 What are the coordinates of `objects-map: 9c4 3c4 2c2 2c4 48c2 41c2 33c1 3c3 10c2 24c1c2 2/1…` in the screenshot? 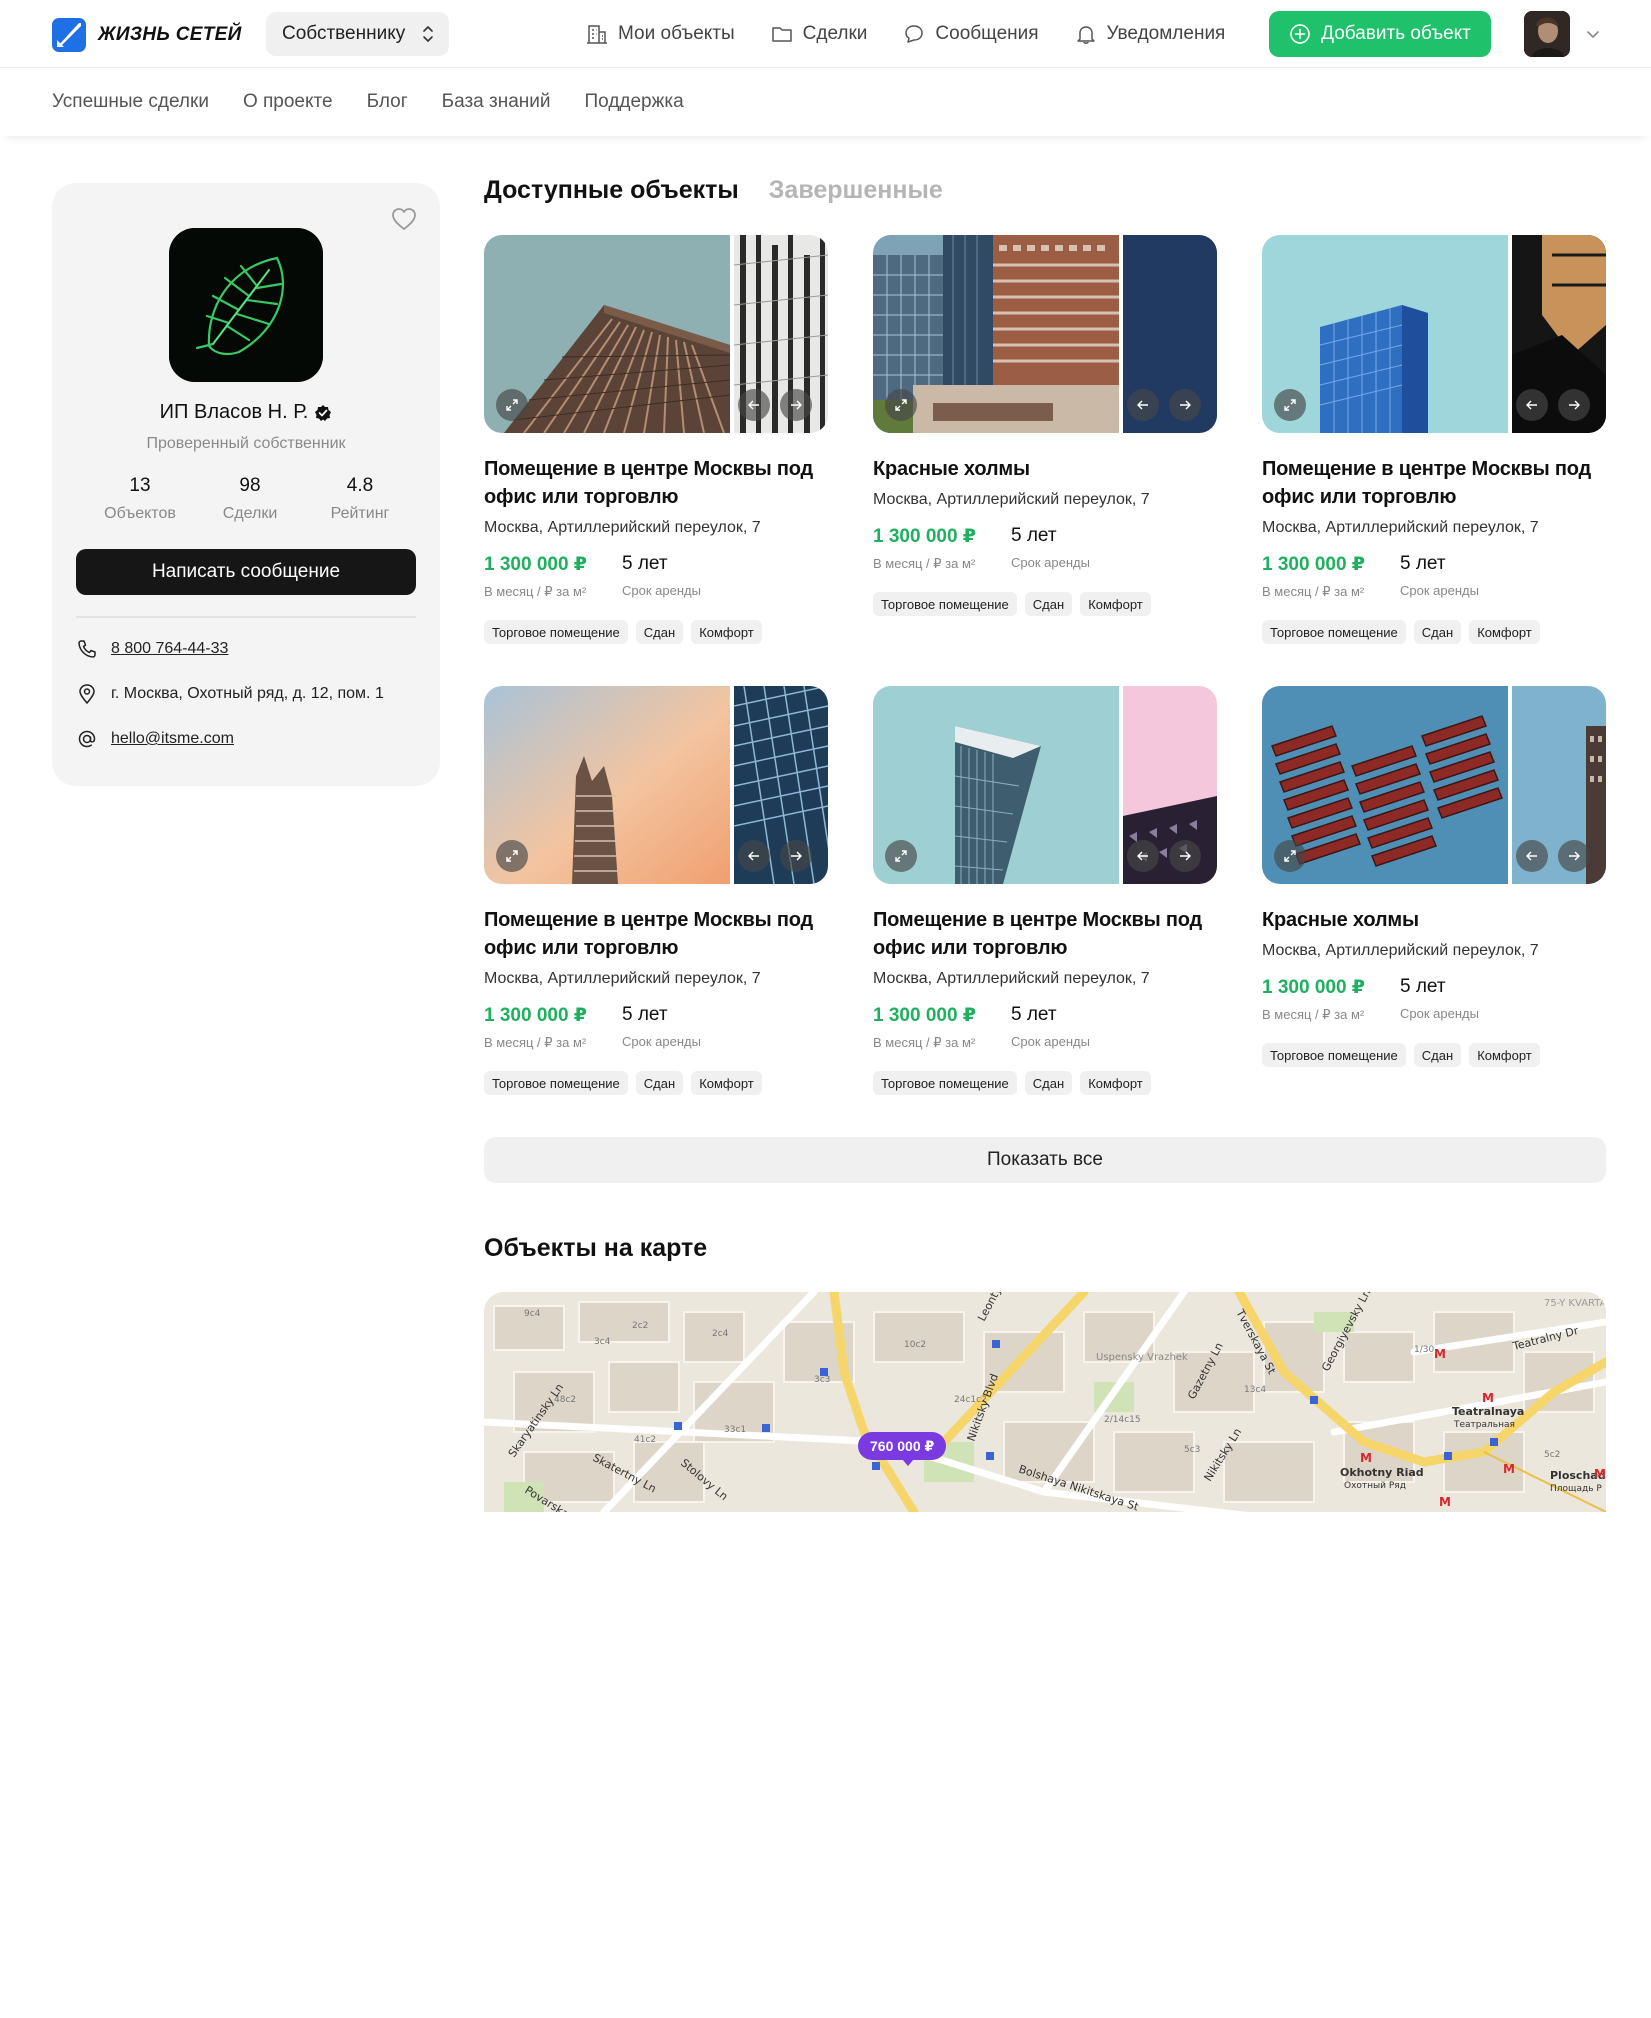 It's located at (1045, 1402).